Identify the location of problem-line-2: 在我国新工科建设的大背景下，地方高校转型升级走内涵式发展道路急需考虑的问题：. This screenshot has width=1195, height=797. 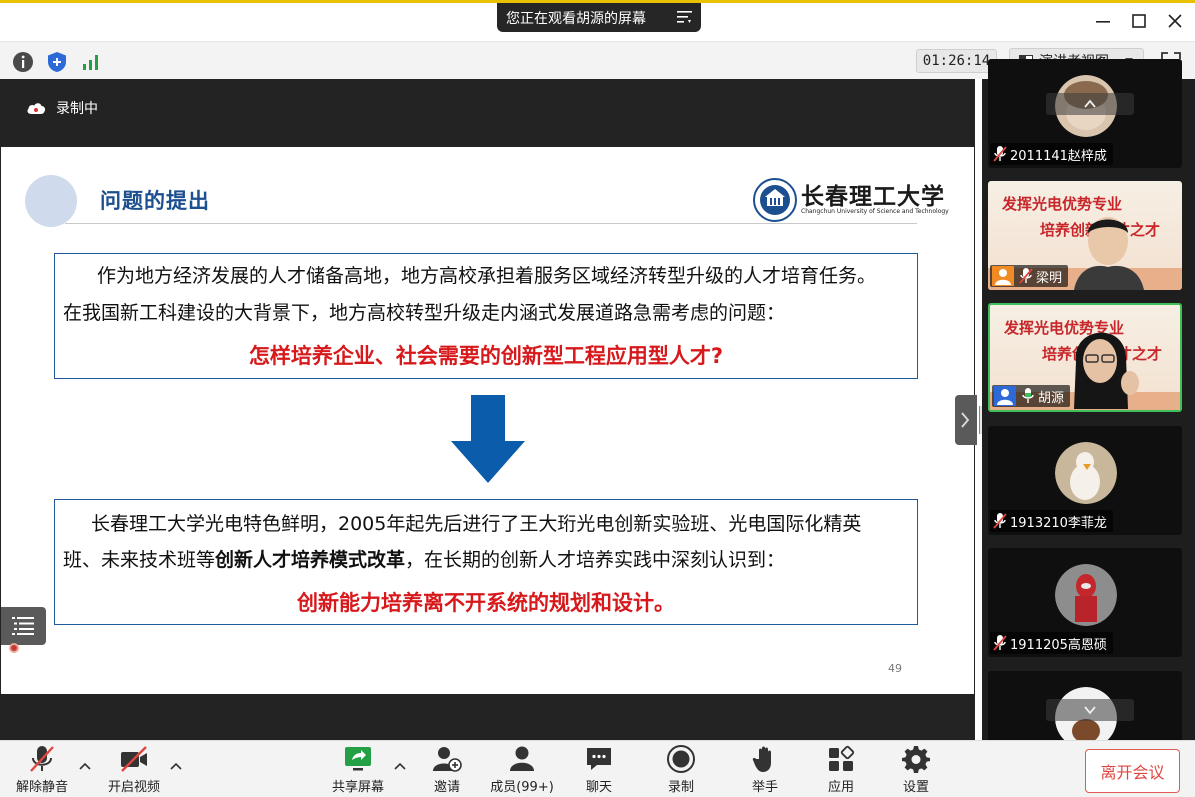
(424, 313).